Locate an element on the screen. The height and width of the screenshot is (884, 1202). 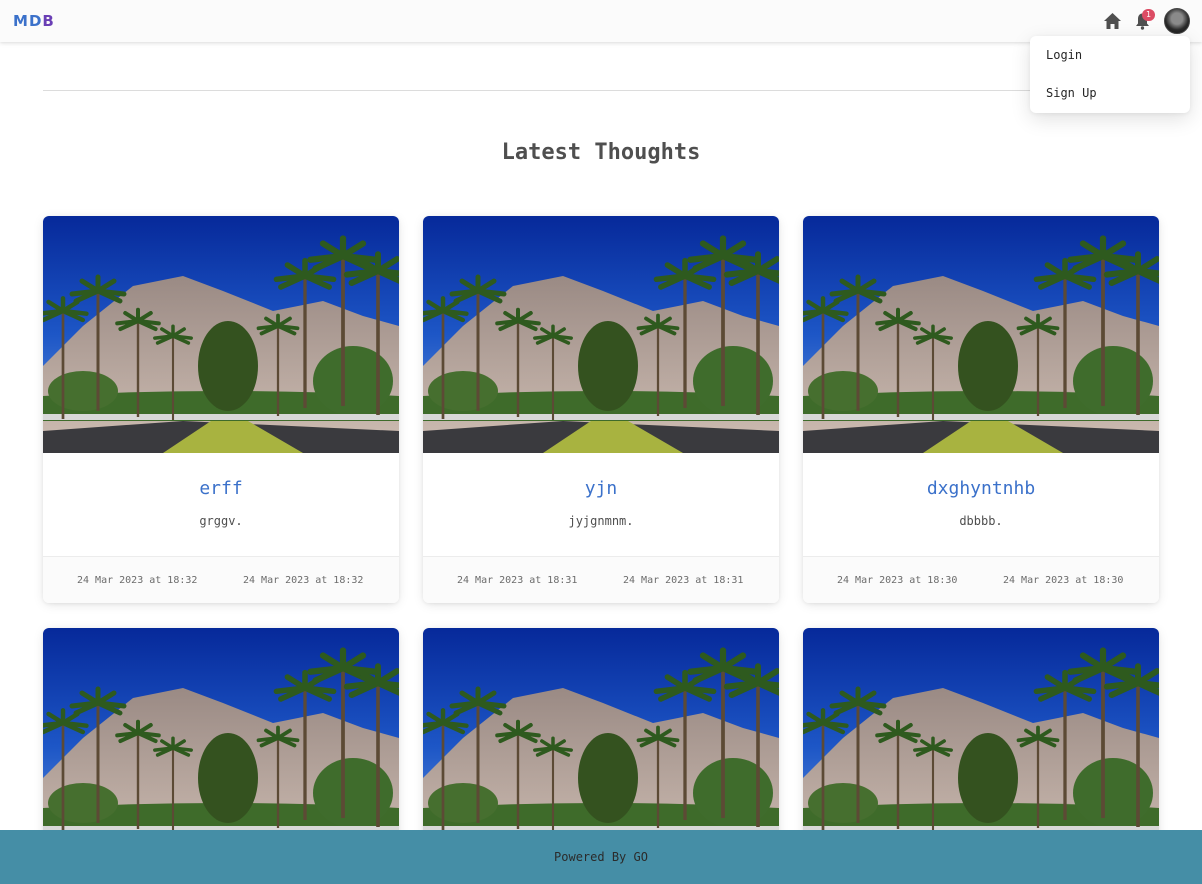
brand-logo: M D B is located at coordinates (34, 21).